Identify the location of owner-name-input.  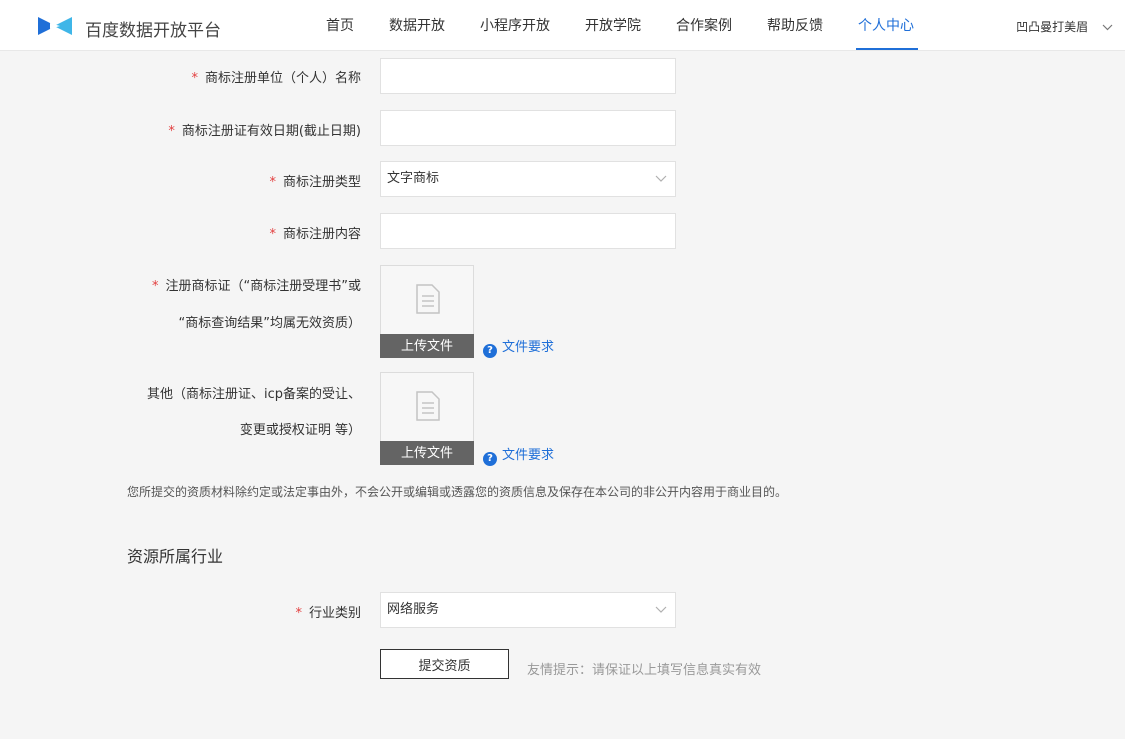
(528, 76).